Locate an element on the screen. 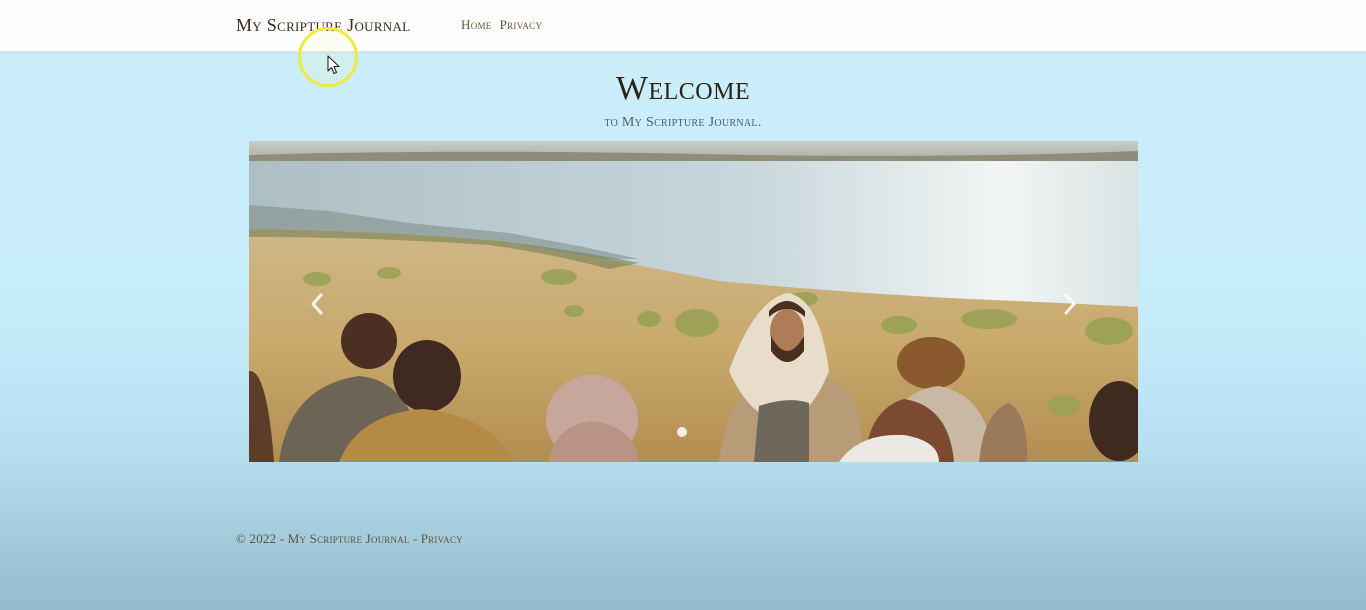  footer: © 2022 - My Scripture Journal - Privacy is located at coordinates (349, 539).